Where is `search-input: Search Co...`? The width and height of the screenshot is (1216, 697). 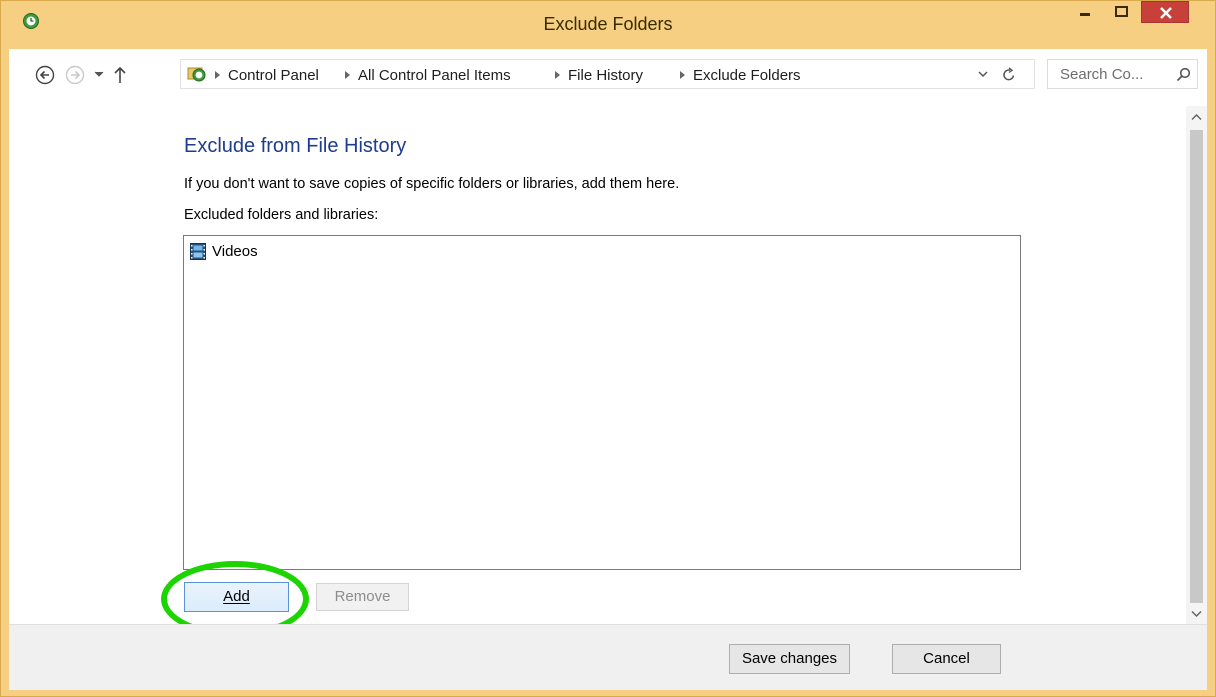 search-input: Search Co... is located at coordinates (1122, 74).